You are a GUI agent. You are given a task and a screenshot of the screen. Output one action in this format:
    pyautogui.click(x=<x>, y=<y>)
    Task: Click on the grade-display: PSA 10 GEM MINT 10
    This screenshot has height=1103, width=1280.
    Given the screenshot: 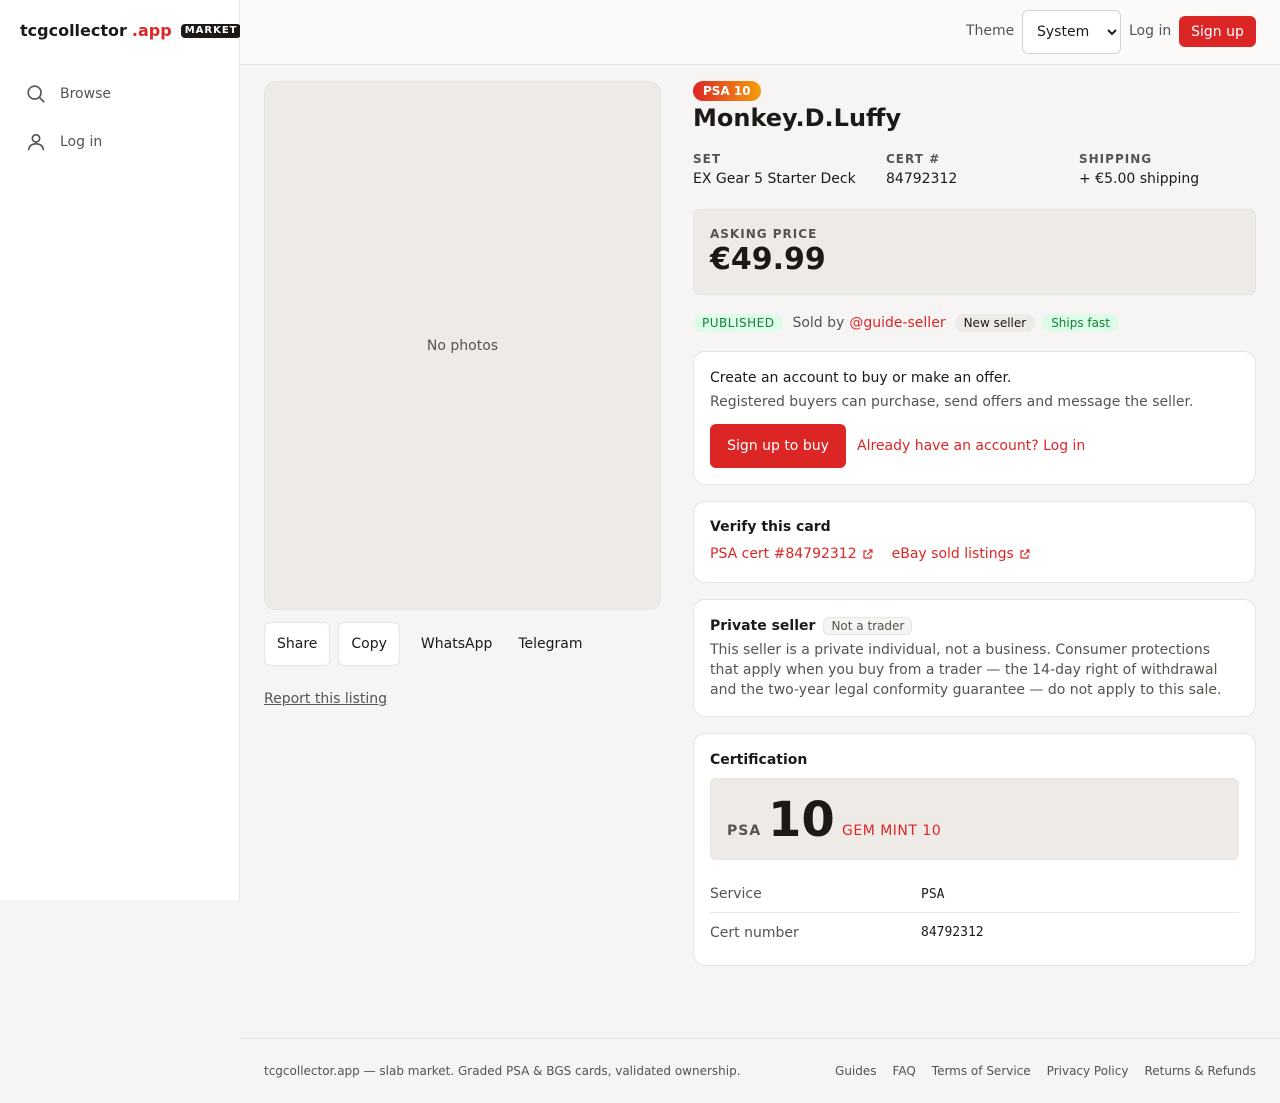 What is the action you would take?
    pyautogui.click(x=974, y=819)
    